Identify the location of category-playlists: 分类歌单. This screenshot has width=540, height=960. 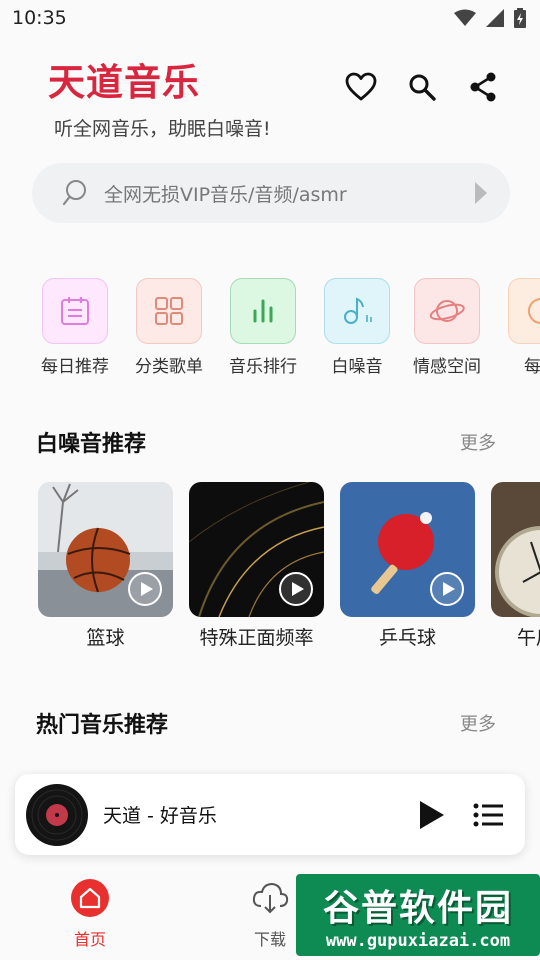
(169, 327).